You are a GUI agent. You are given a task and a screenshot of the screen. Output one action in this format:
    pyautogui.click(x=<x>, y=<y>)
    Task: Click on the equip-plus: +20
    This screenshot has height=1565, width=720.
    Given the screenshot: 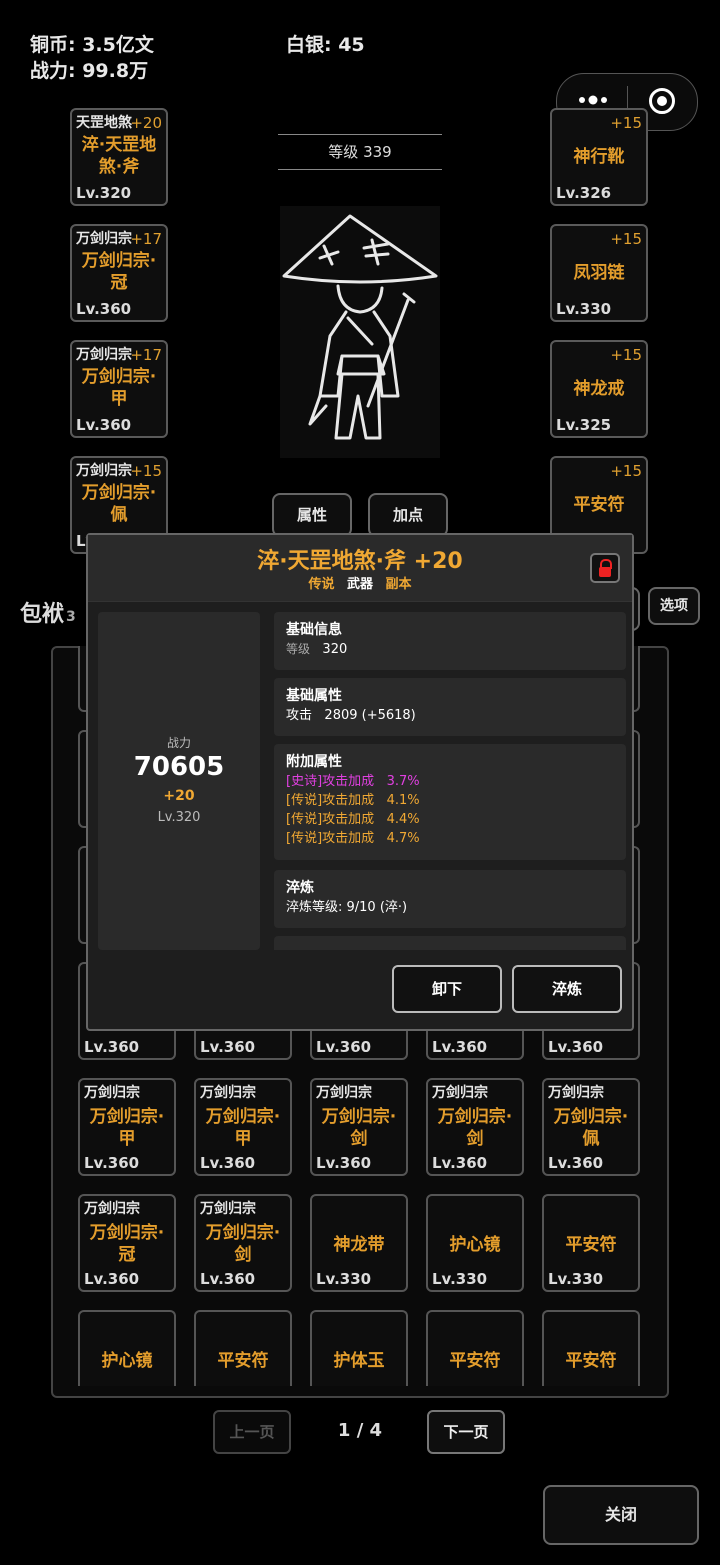 What is the action you would take?
    pyautogui.click(x=146, y=123)
    